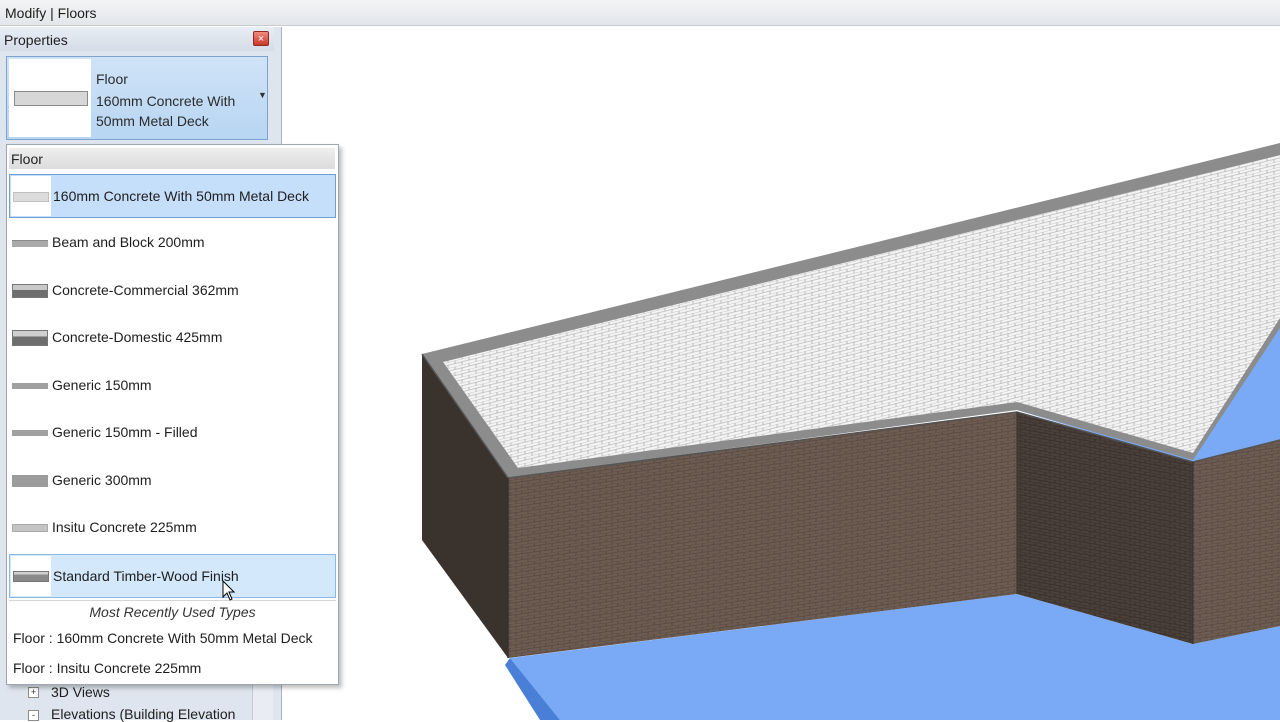 This screenshot has width=1280, height=722. Describe the element at coordinates (137, 39) in the screenshot. I see `properties-header: Properties ×` at that location.